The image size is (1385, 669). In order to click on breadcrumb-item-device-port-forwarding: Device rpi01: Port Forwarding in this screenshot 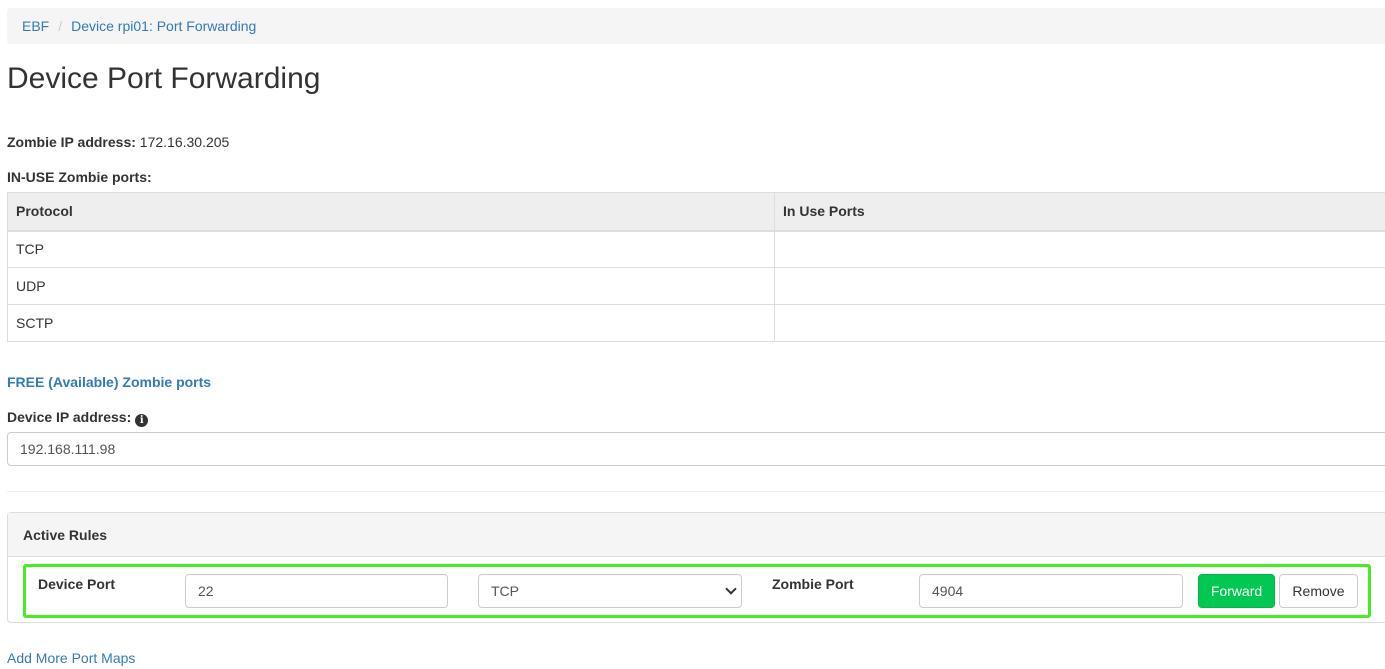, I will do `click(163, 26)`.